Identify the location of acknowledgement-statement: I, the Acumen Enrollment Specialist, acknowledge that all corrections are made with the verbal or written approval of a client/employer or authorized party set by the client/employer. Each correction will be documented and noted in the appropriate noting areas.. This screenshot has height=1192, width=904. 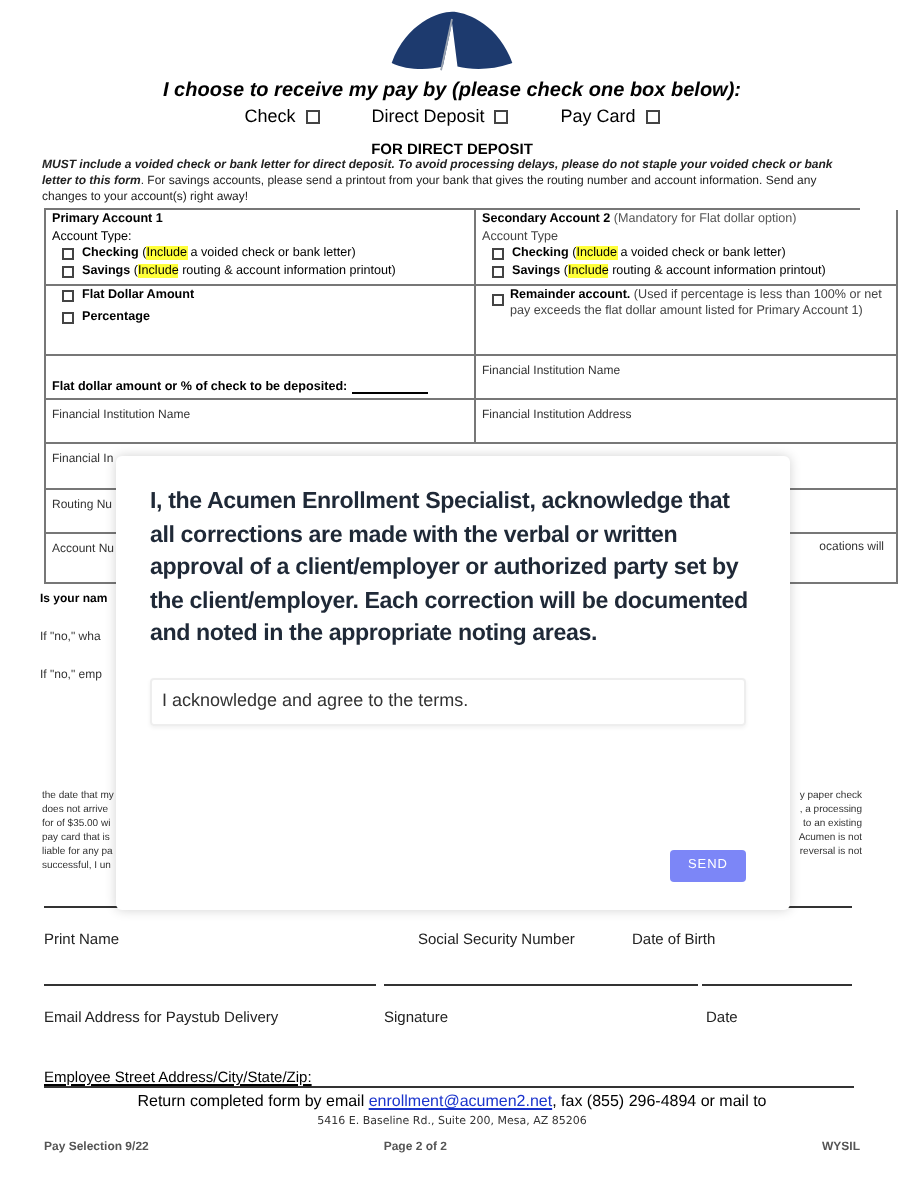
(450, 568).